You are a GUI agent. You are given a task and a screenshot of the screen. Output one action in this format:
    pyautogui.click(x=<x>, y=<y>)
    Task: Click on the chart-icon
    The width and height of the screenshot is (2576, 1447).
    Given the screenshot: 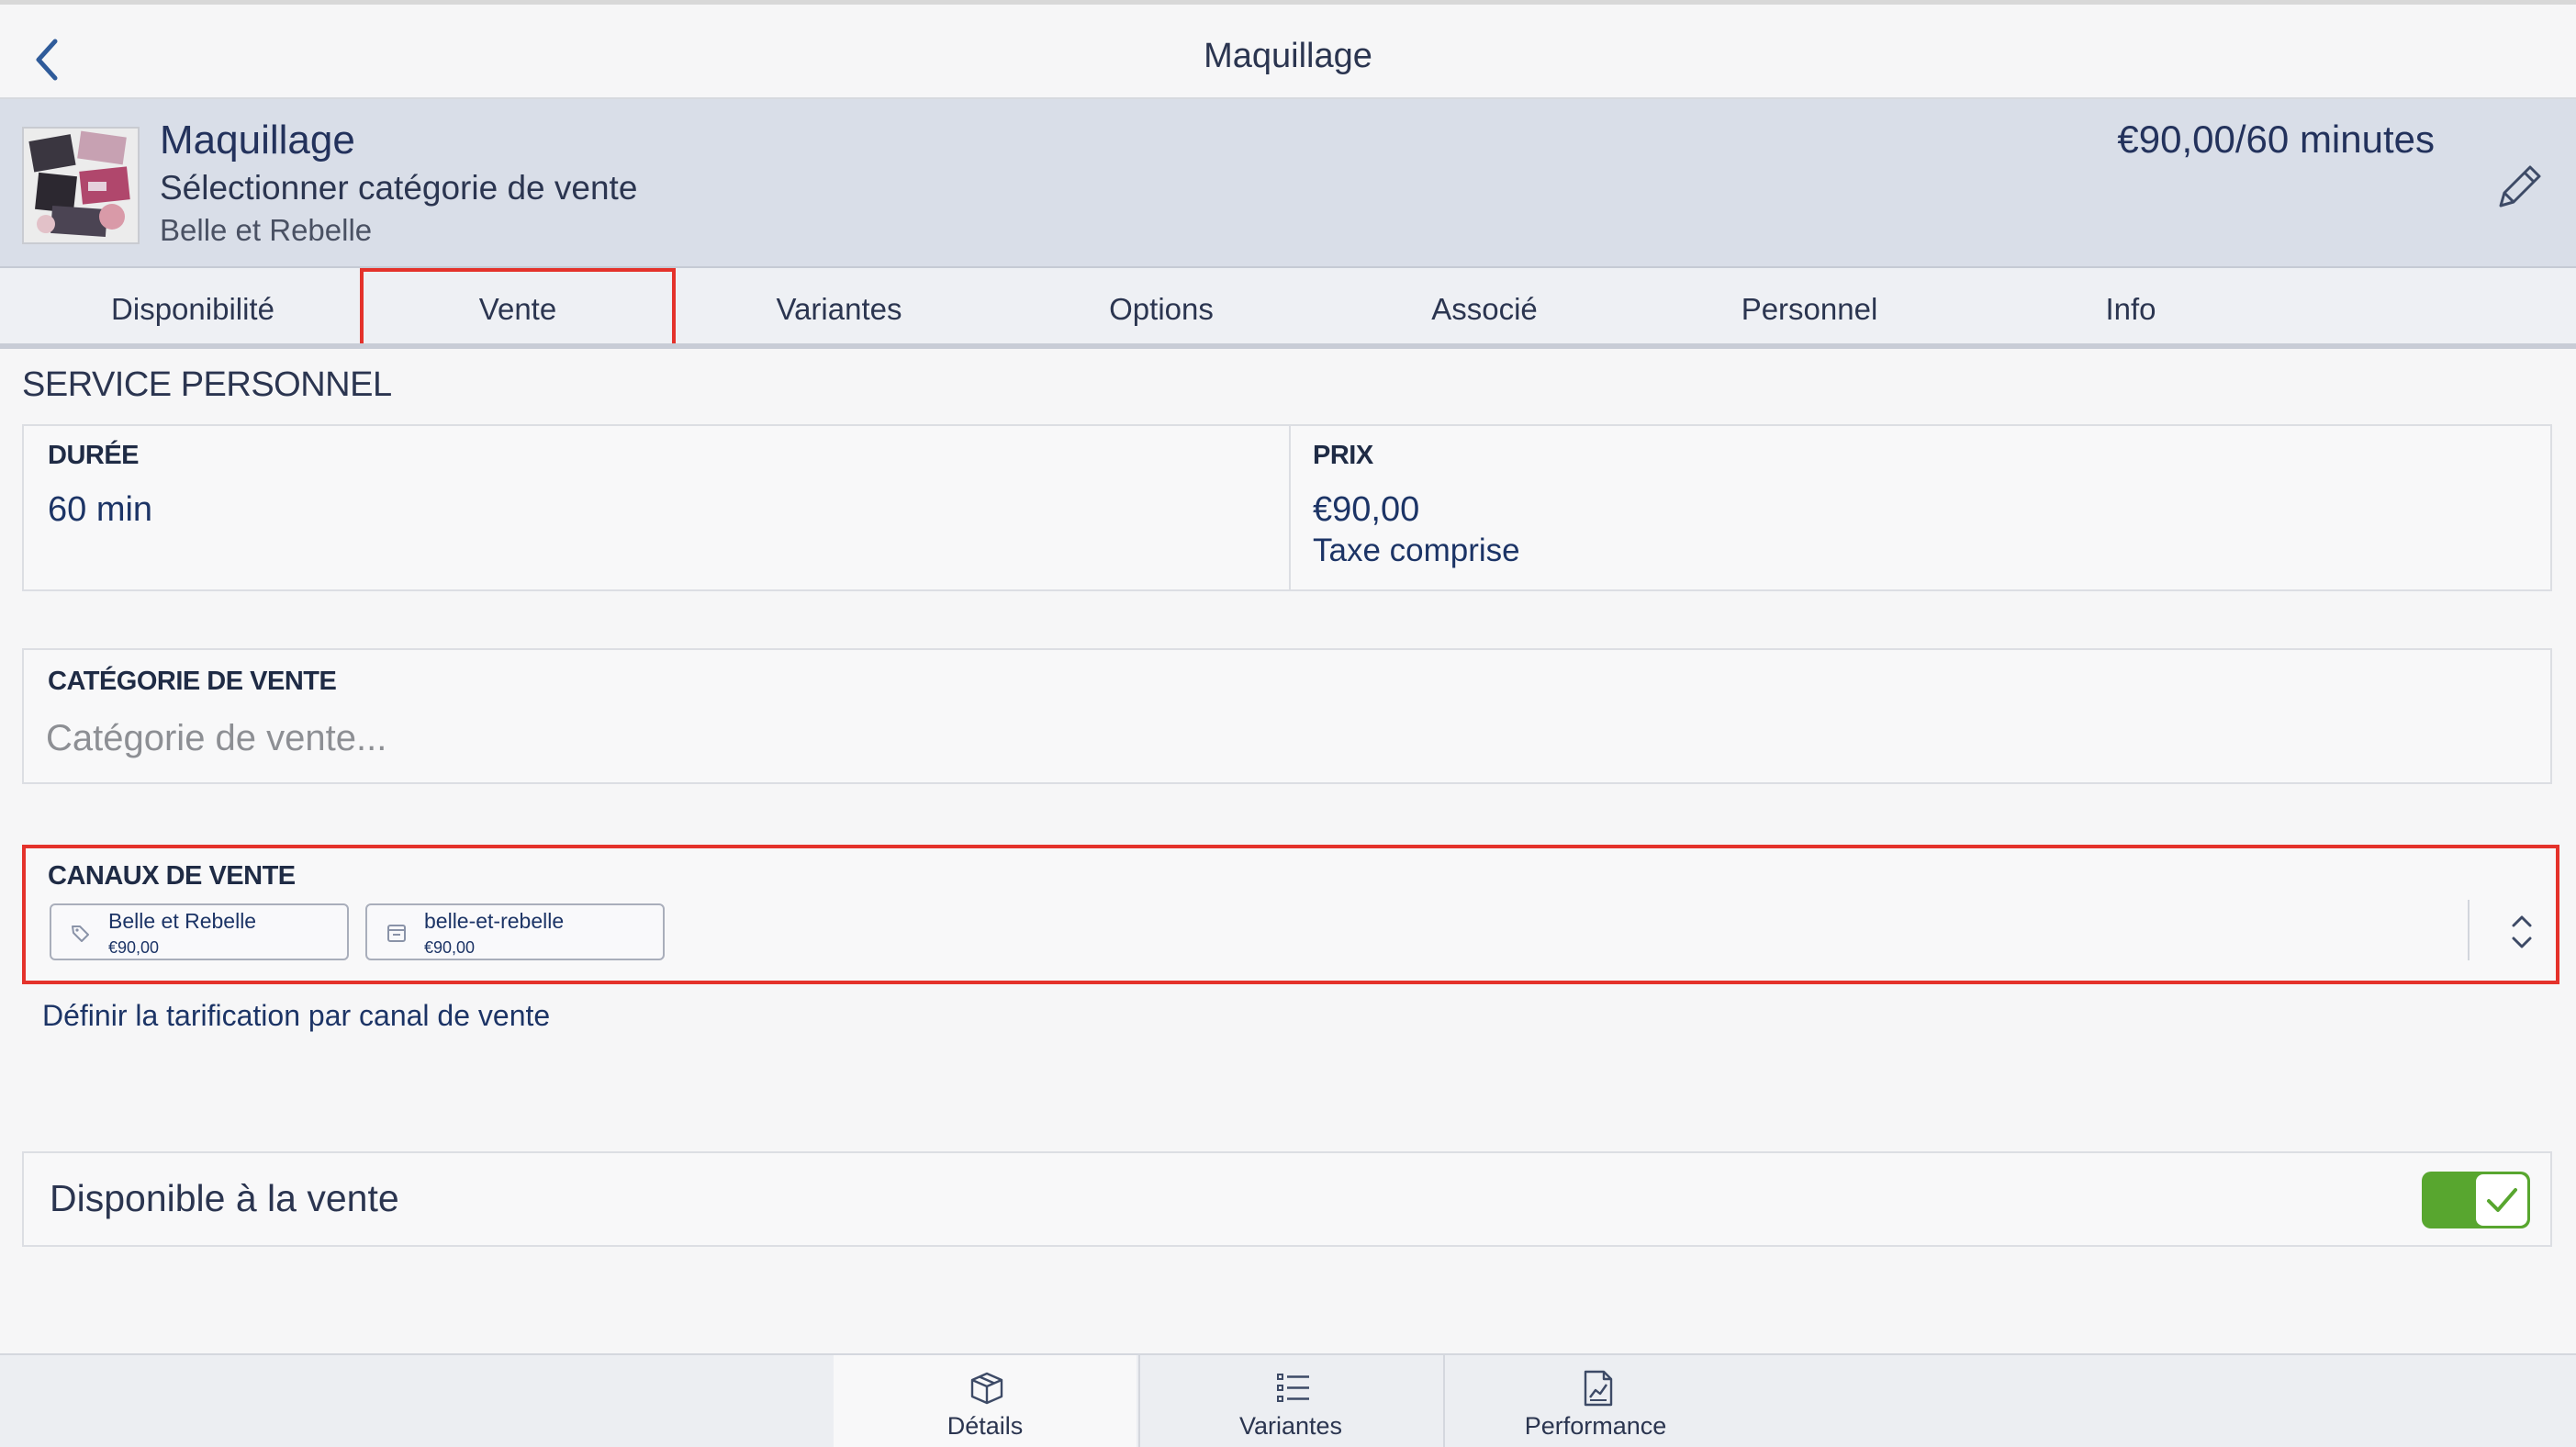 What is the action you would take?
    pyautogui.click(x=1598, y=1388)
    